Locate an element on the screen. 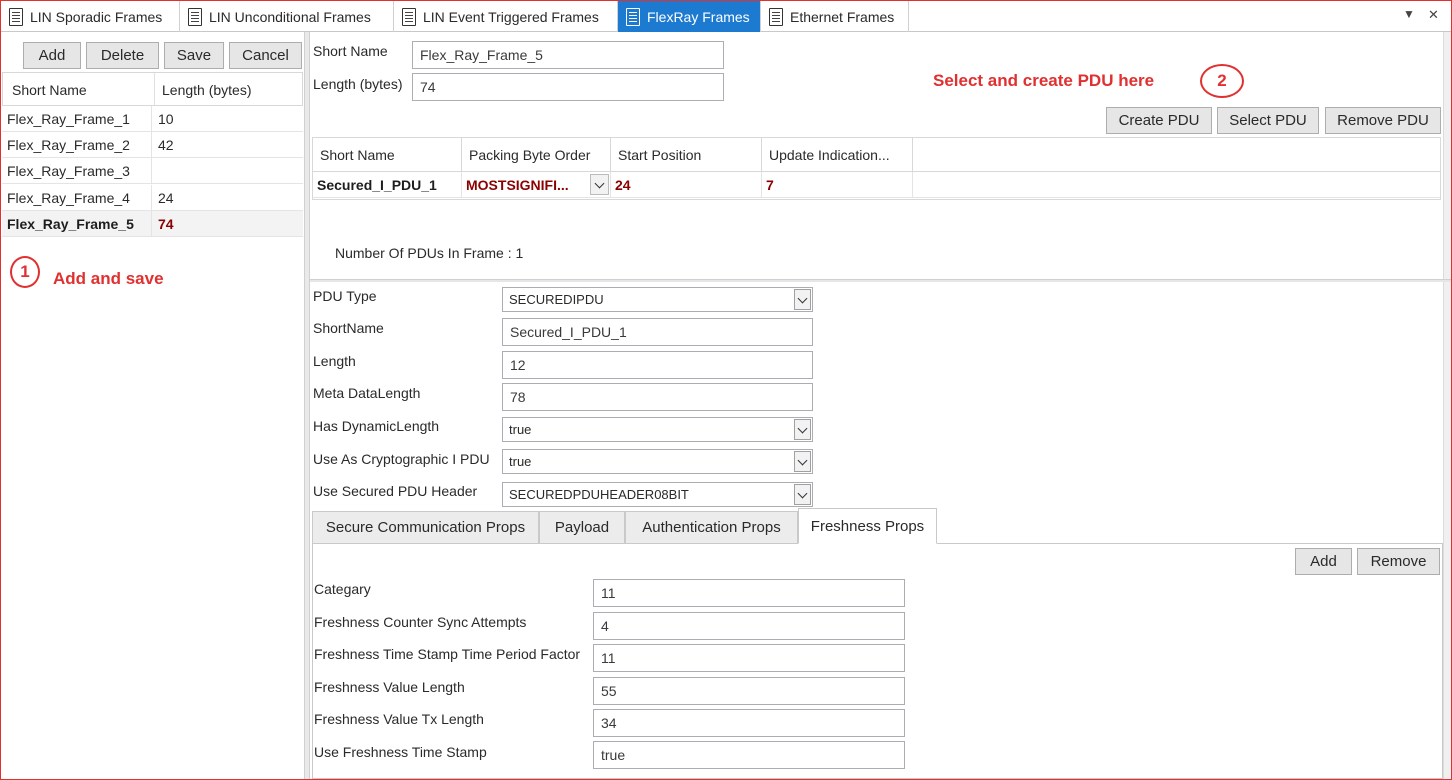 This screenshot has height=780, width=1452. frame-length: 10 is located at coordinates (166, 119).